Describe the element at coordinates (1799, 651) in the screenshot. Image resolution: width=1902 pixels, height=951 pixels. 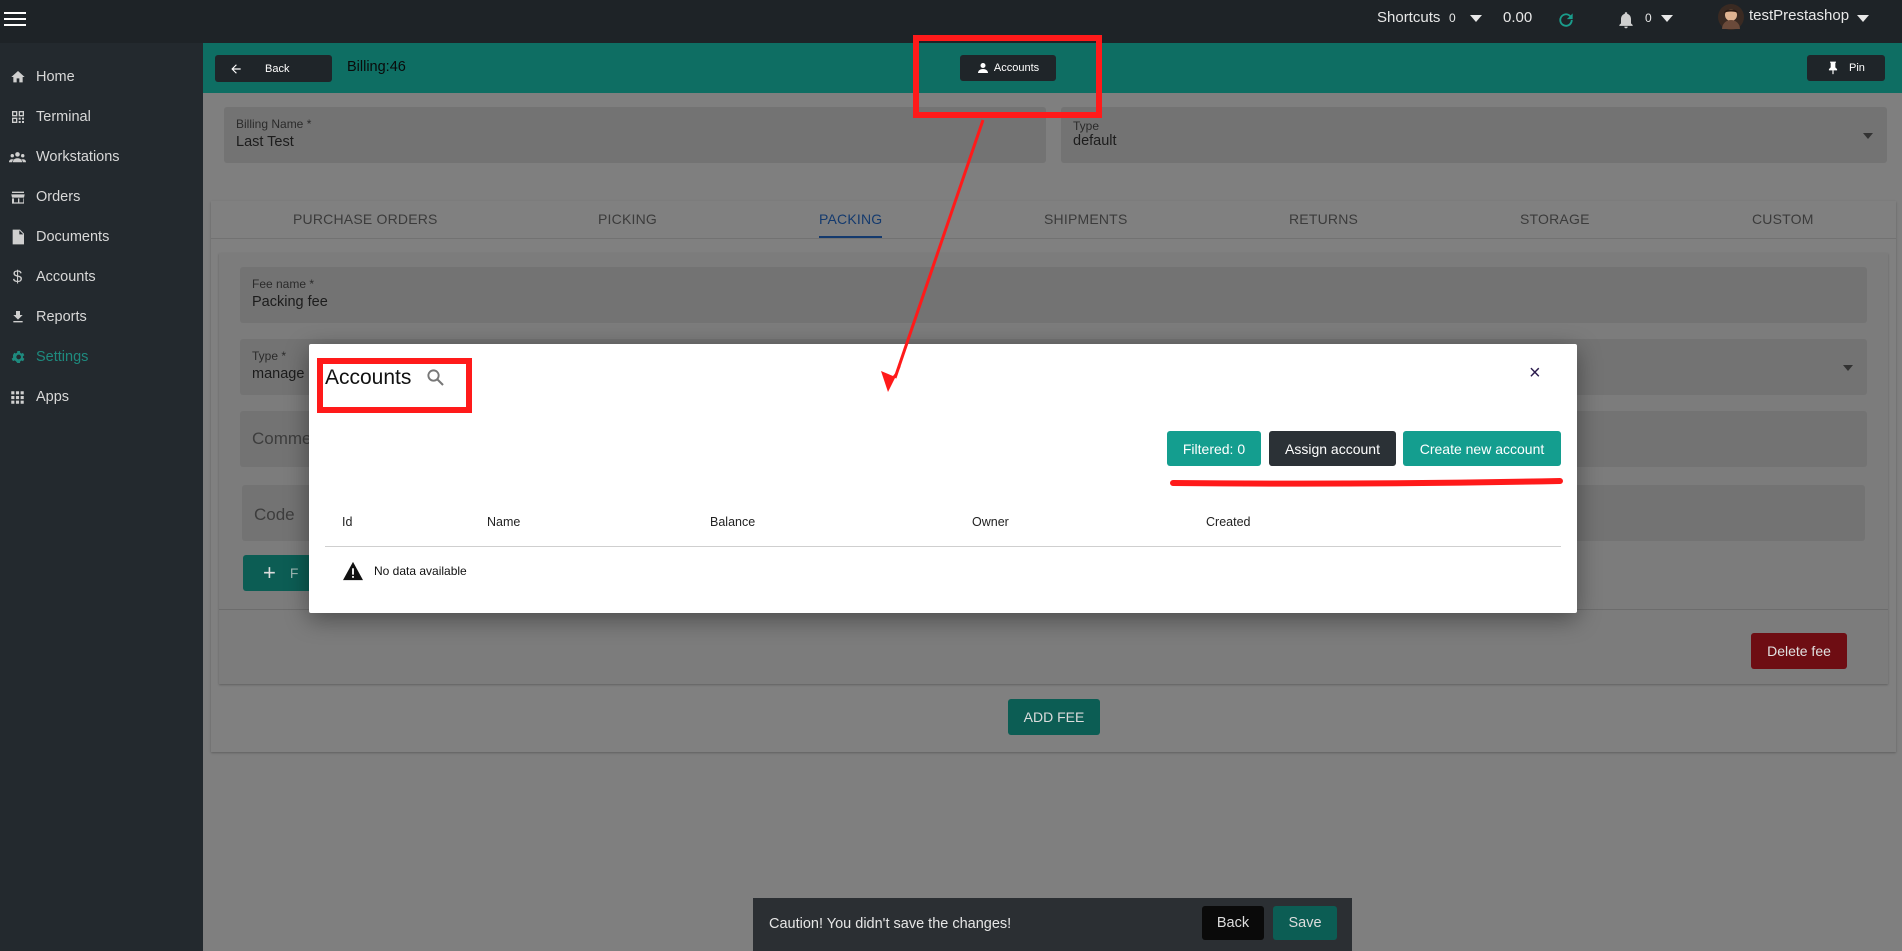
I see `delete-fee-button: Delete fee` at that location.